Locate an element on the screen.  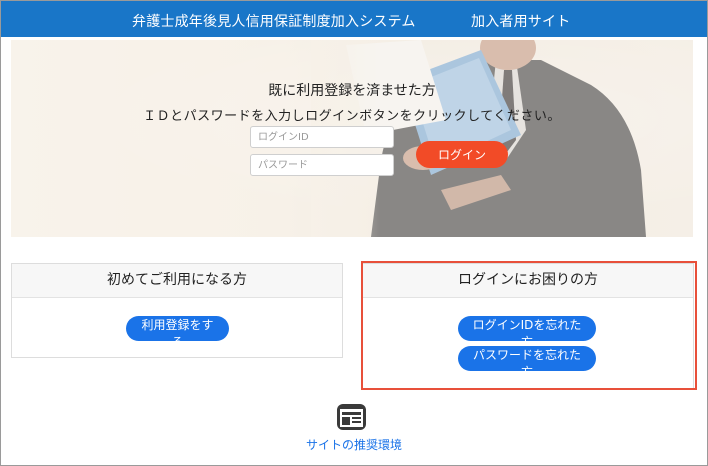
login-button: ログイン is located at coordinates (462, 154).